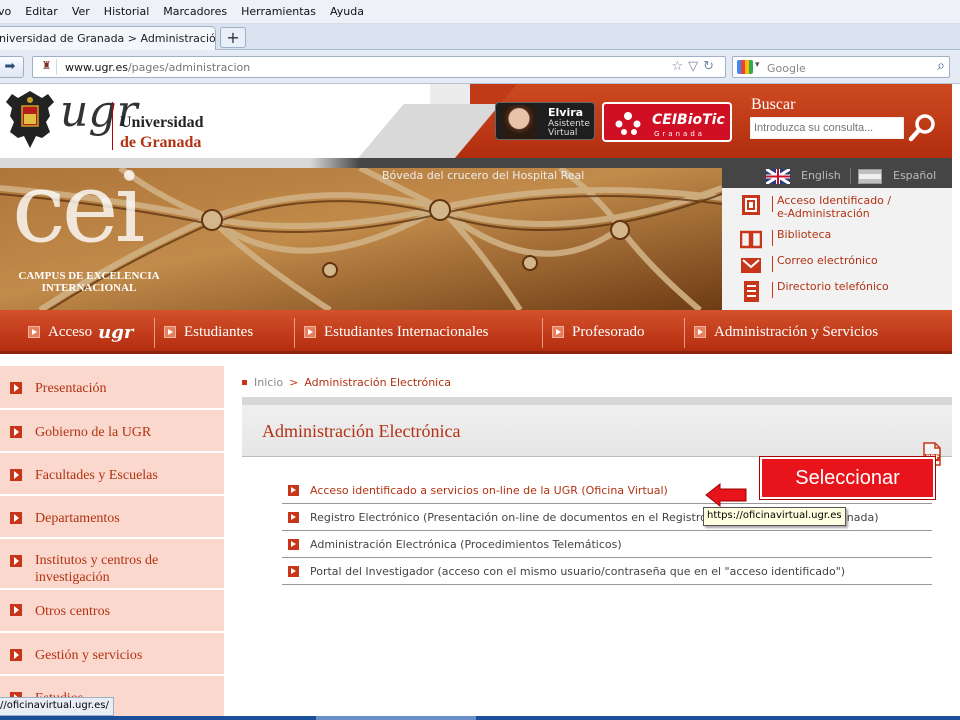 The width and height of the screenshot is (960, 720). Describe the element at coordinates (914, 175) in the screenshot. I see `language-spanish-link: Español` at that location.